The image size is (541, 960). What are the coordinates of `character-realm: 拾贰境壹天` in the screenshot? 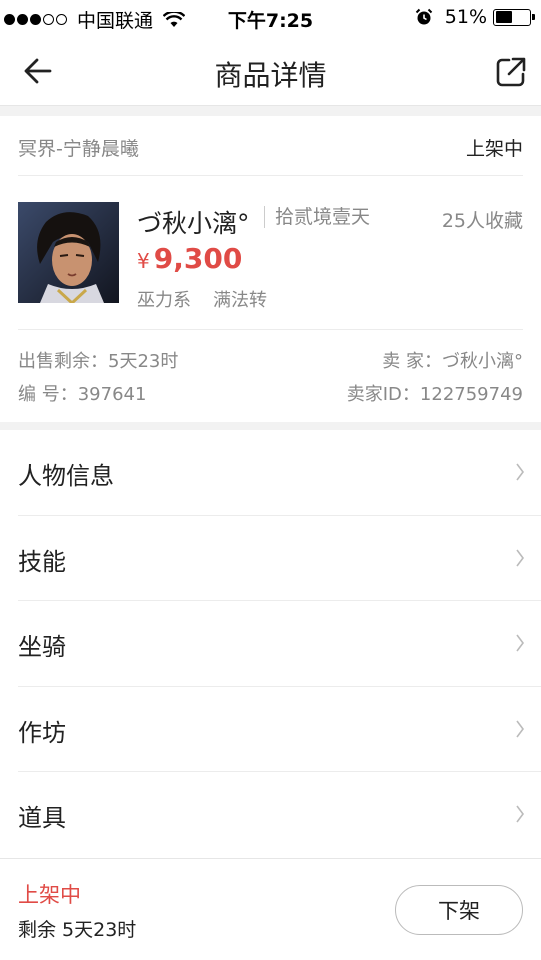 It's located at (317, 217).